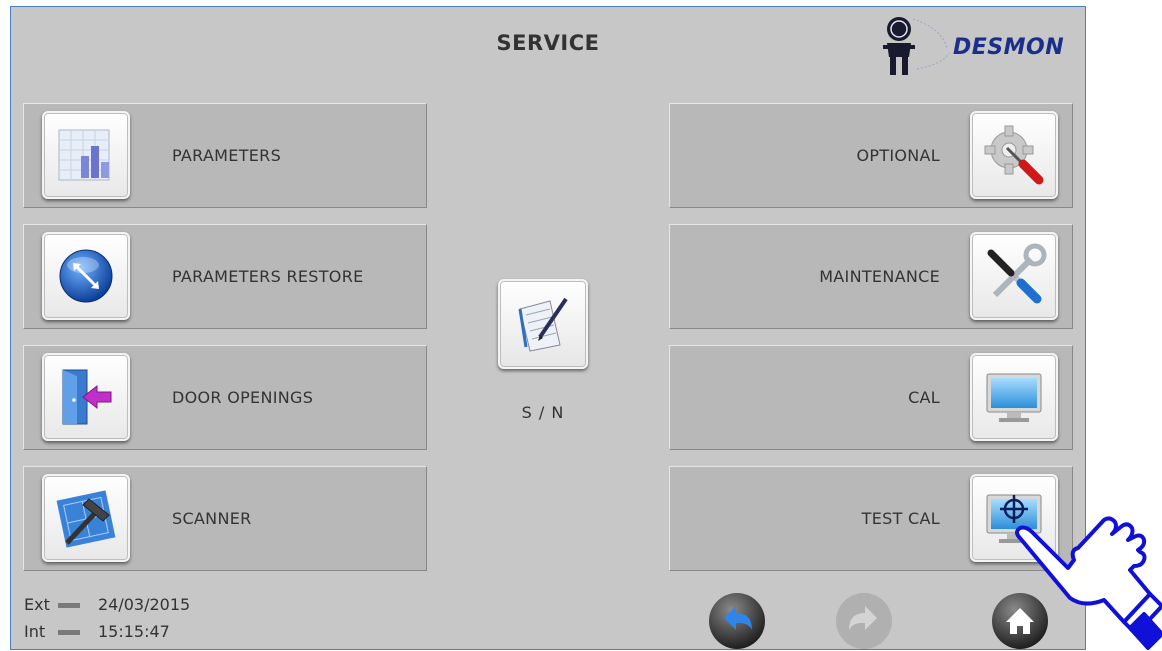  What do you see at coordinates (86, 397) in the screenshot?
I see `door-arrow-icon` at bounding box center [86, 397].